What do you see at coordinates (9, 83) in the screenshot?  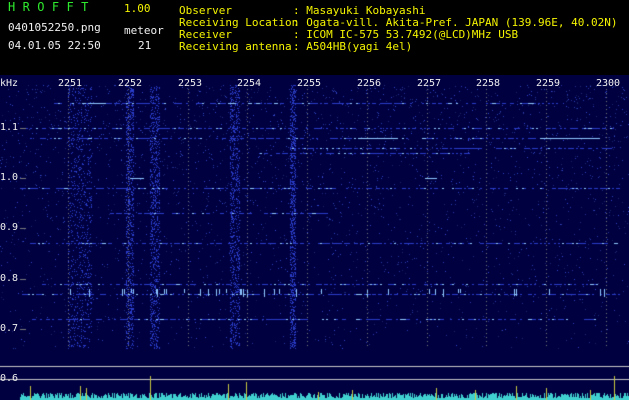 I see `frequency-unit-label: kHz` at bounding box center [9, 83].